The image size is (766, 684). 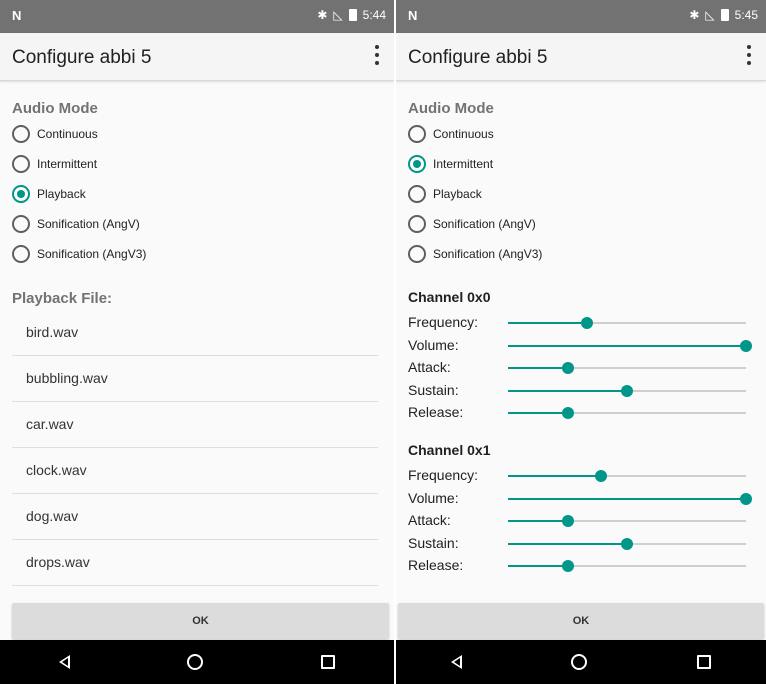 I want to click on playback-file-item: bubbling.wav, so click(x=195, y=379).